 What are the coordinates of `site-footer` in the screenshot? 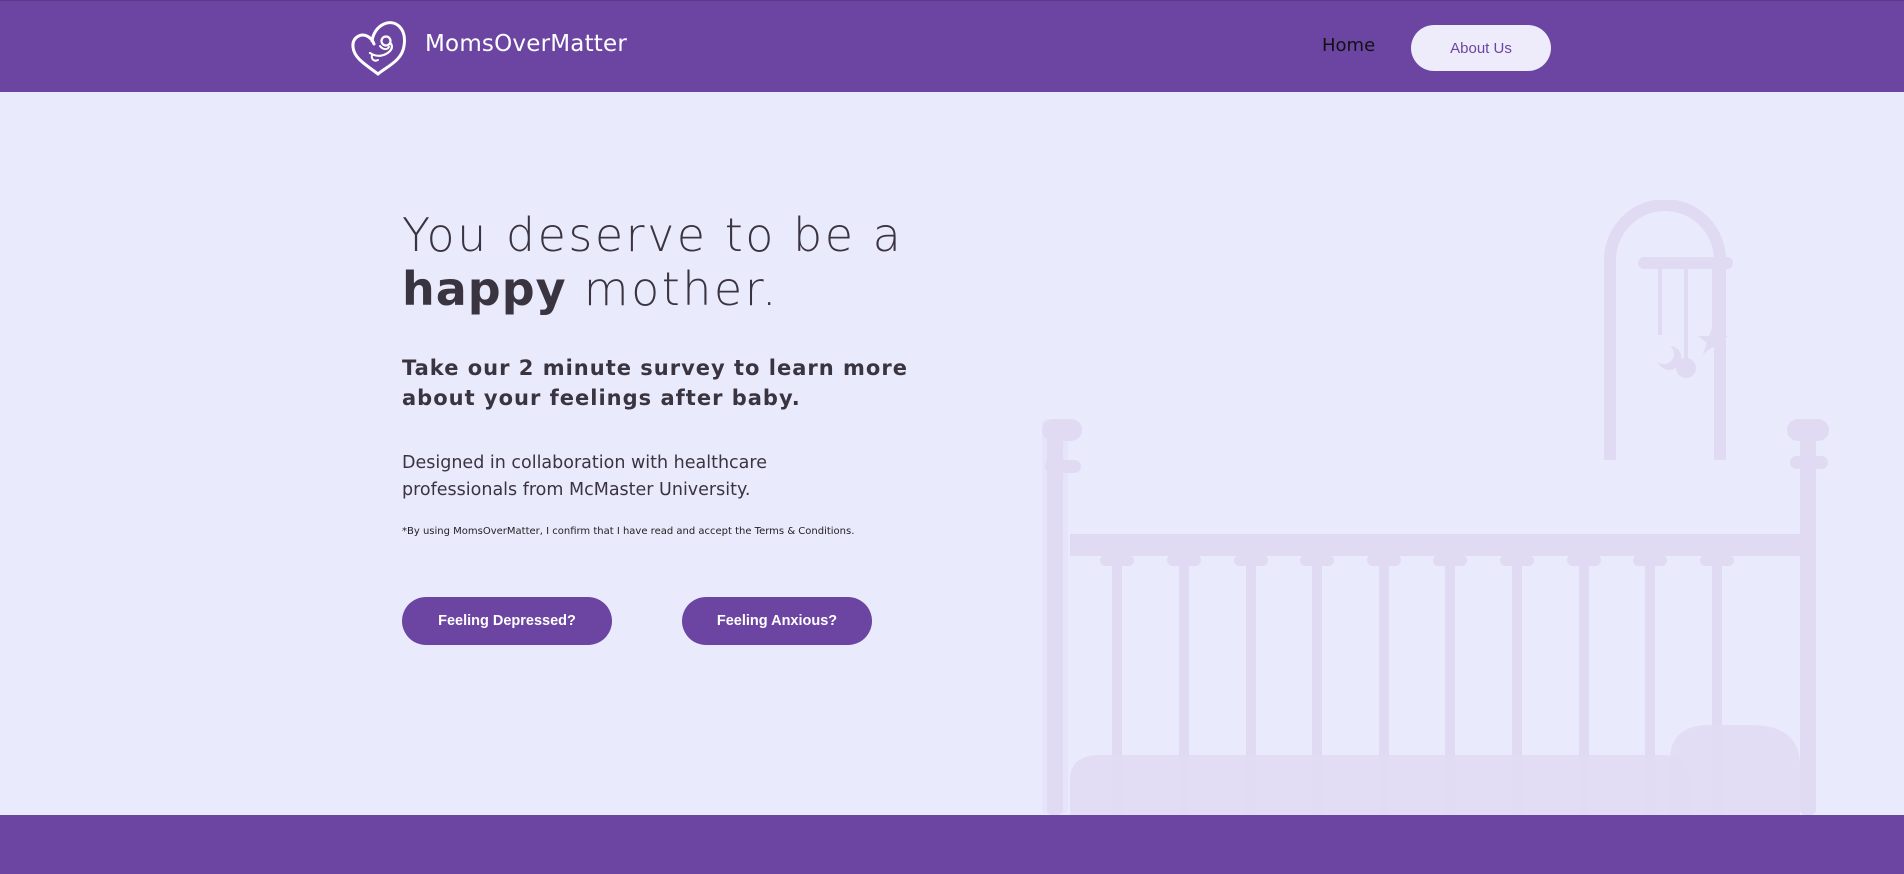 It's located at (952, 844).